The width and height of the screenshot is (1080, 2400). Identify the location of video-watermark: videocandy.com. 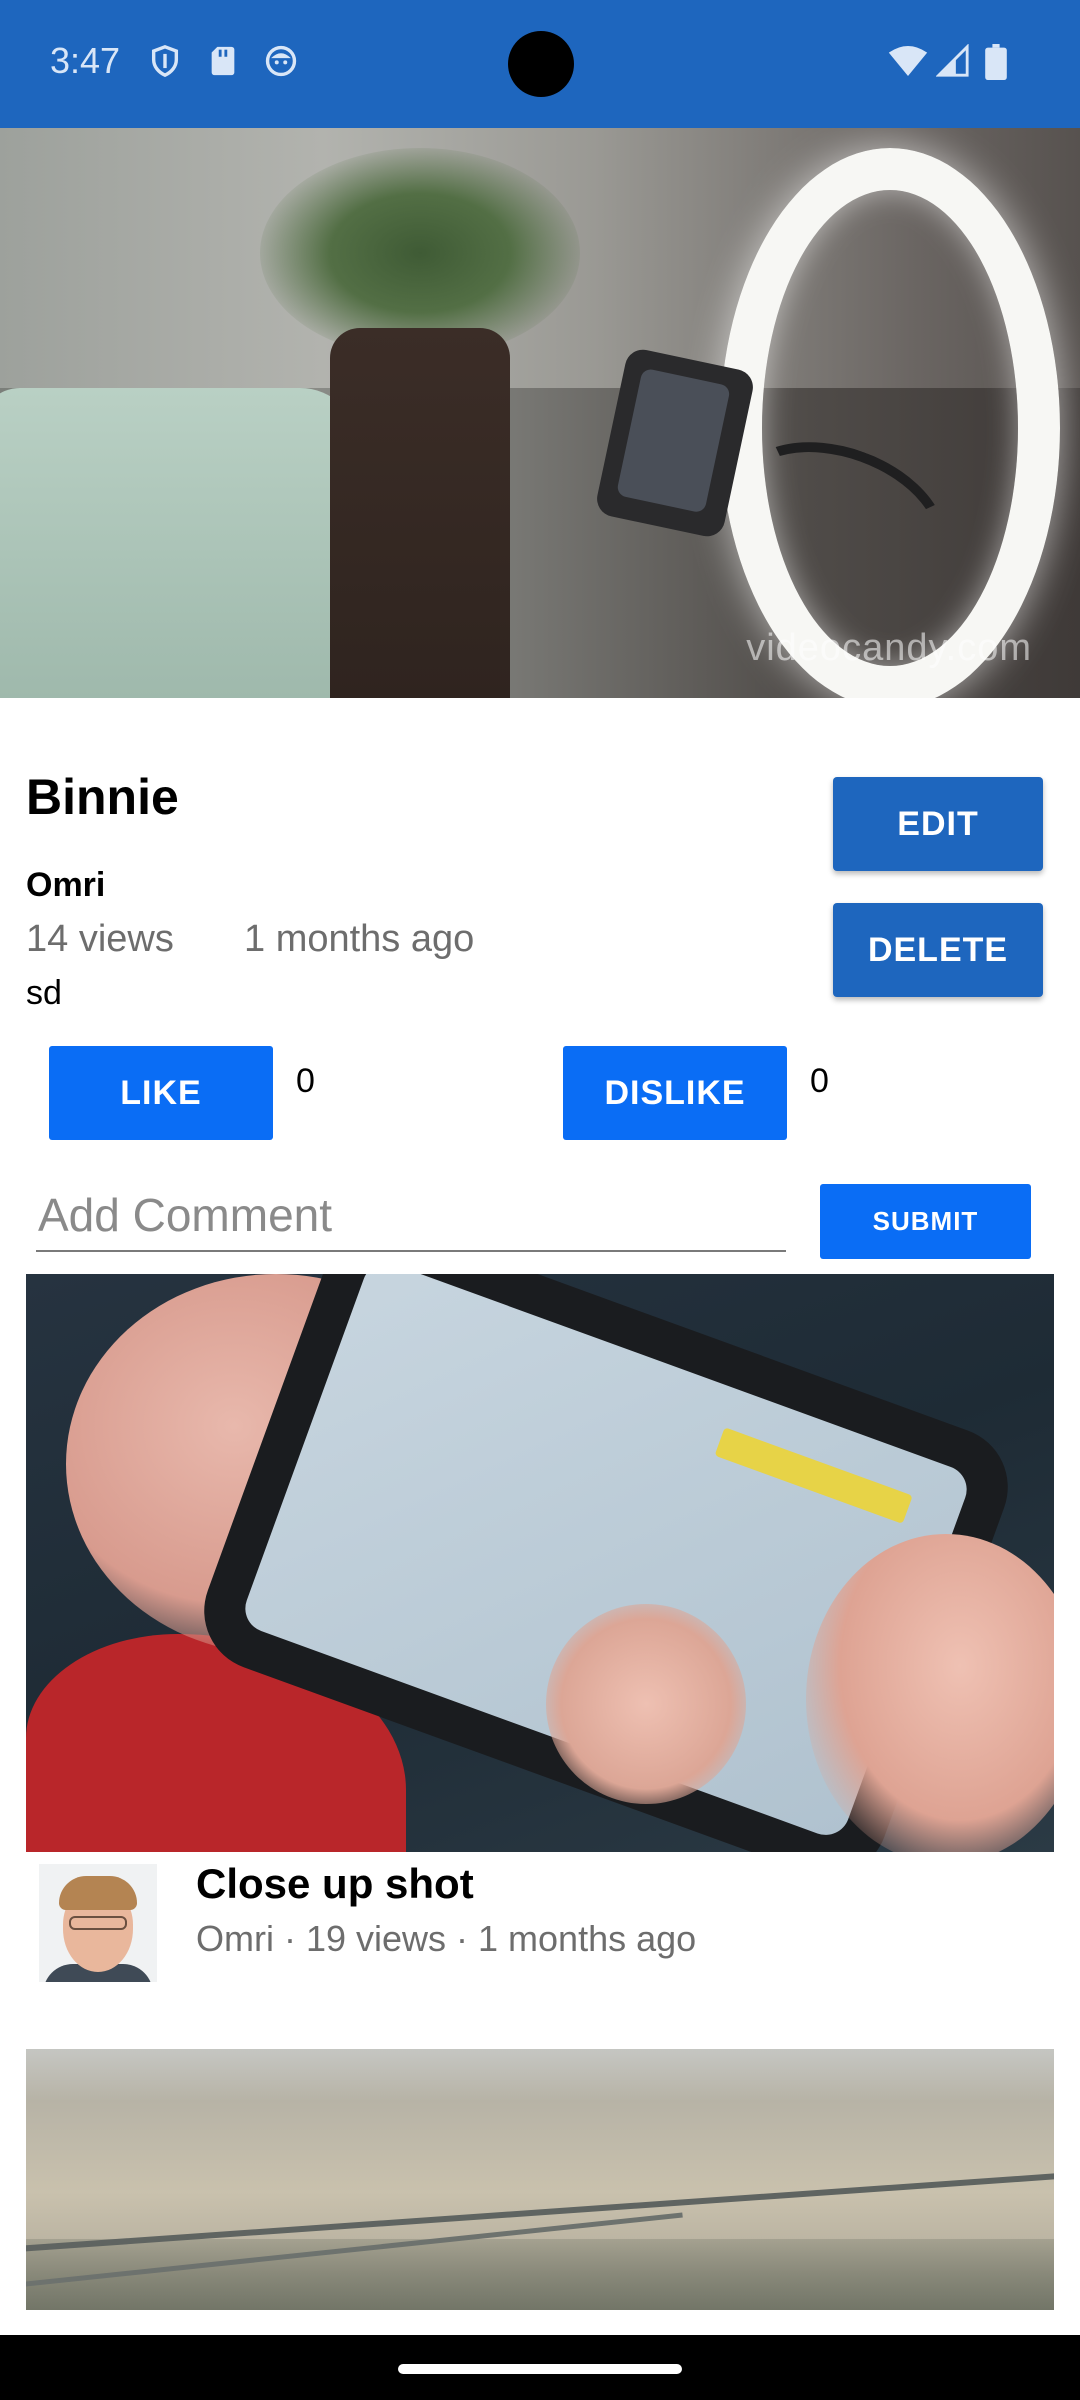
(889, 648).